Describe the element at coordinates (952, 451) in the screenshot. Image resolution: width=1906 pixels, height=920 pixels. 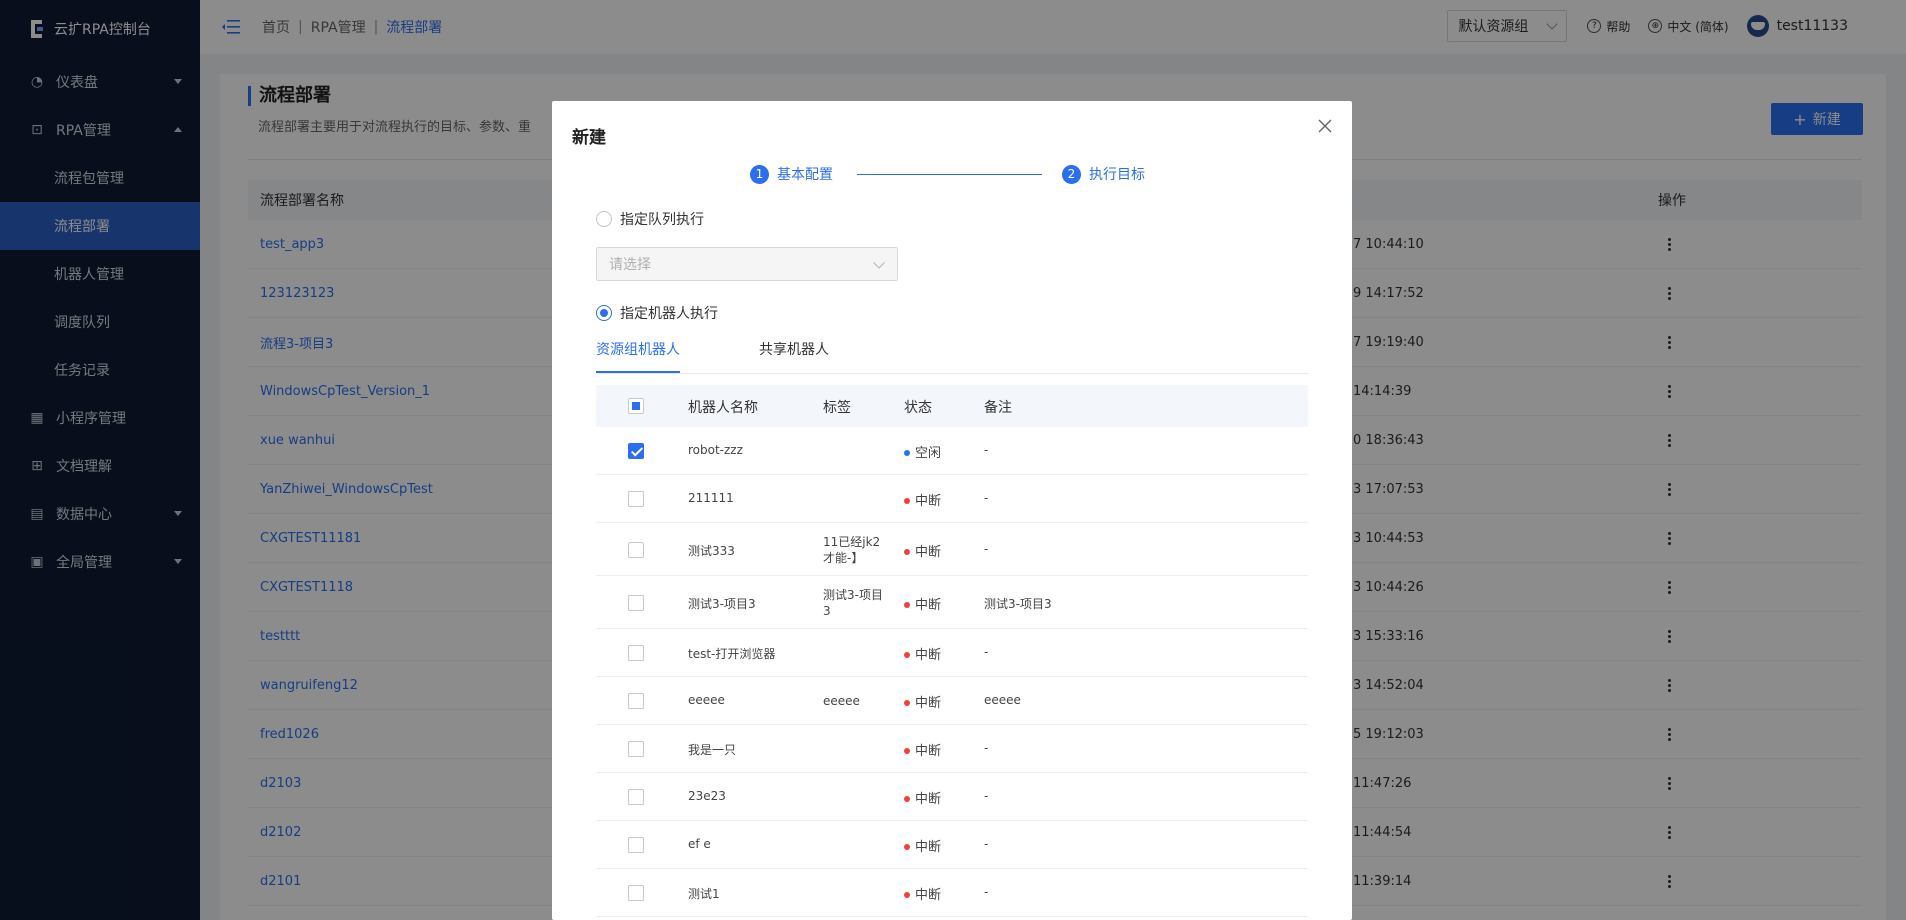
I see `robot-row: robot-zzz 空闲 -` at that location.